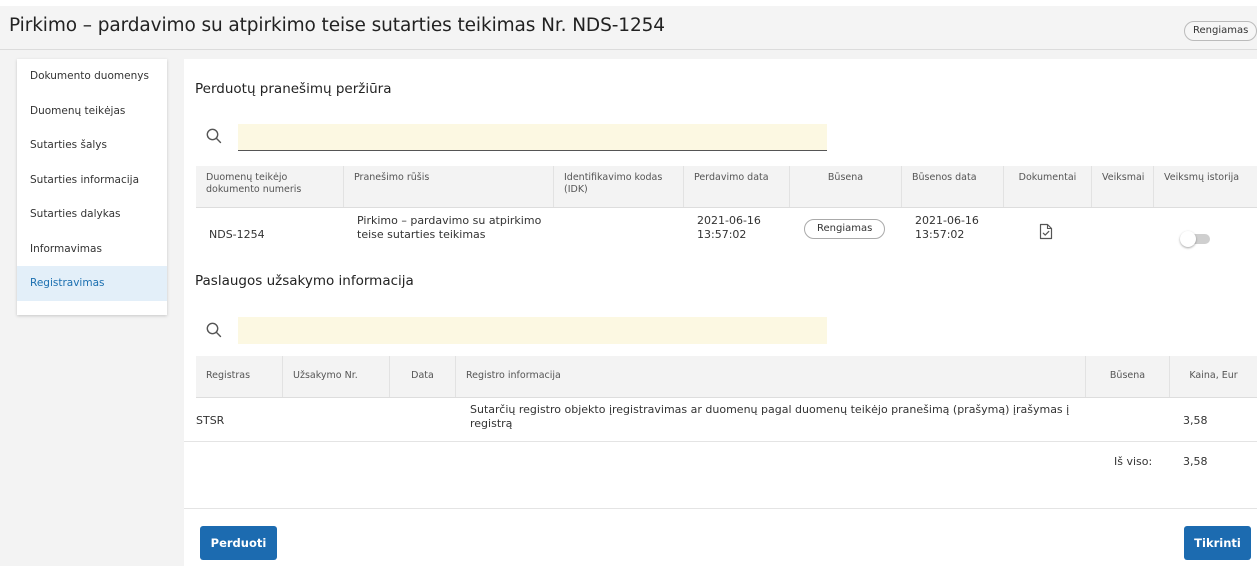  Describe the element at coordinates (92, 283) in the screenshot. I see `sidebar-item-registravimas: Registravimas` at that location.